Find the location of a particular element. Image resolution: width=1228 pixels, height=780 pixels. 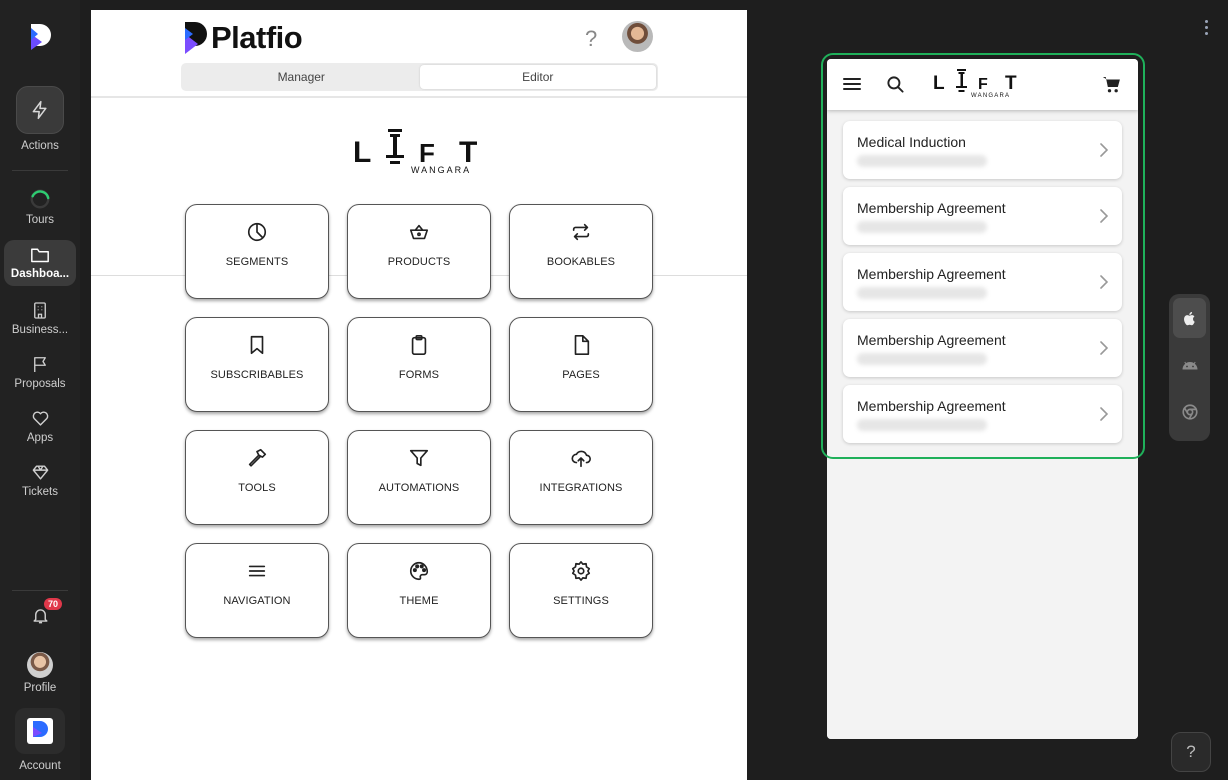

more-options-icon is located at coordinates (1207, 29).